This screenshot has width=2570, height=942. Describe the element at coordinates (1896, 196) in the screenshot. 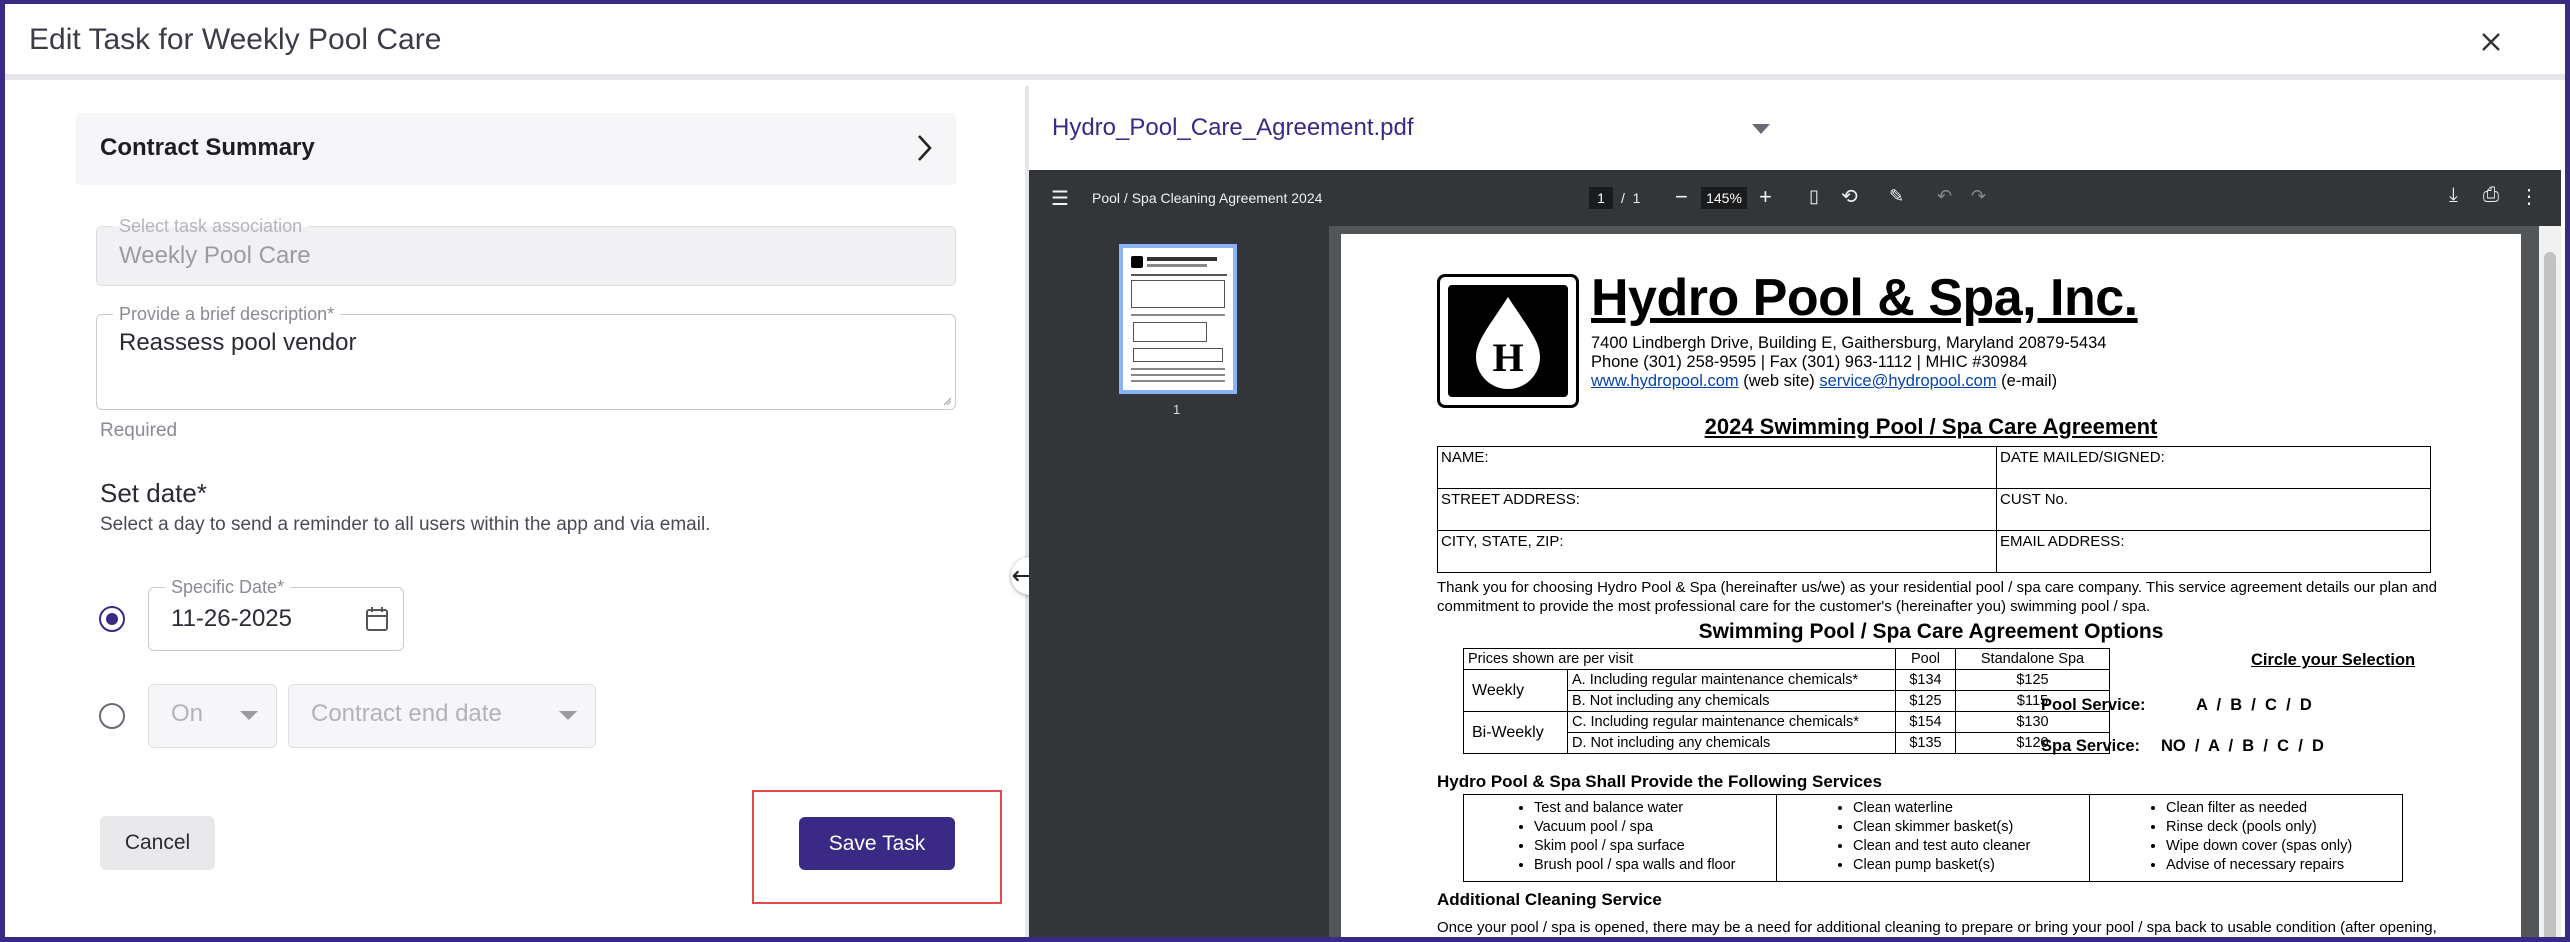

I see `annotate-icon: ✎` at that location.